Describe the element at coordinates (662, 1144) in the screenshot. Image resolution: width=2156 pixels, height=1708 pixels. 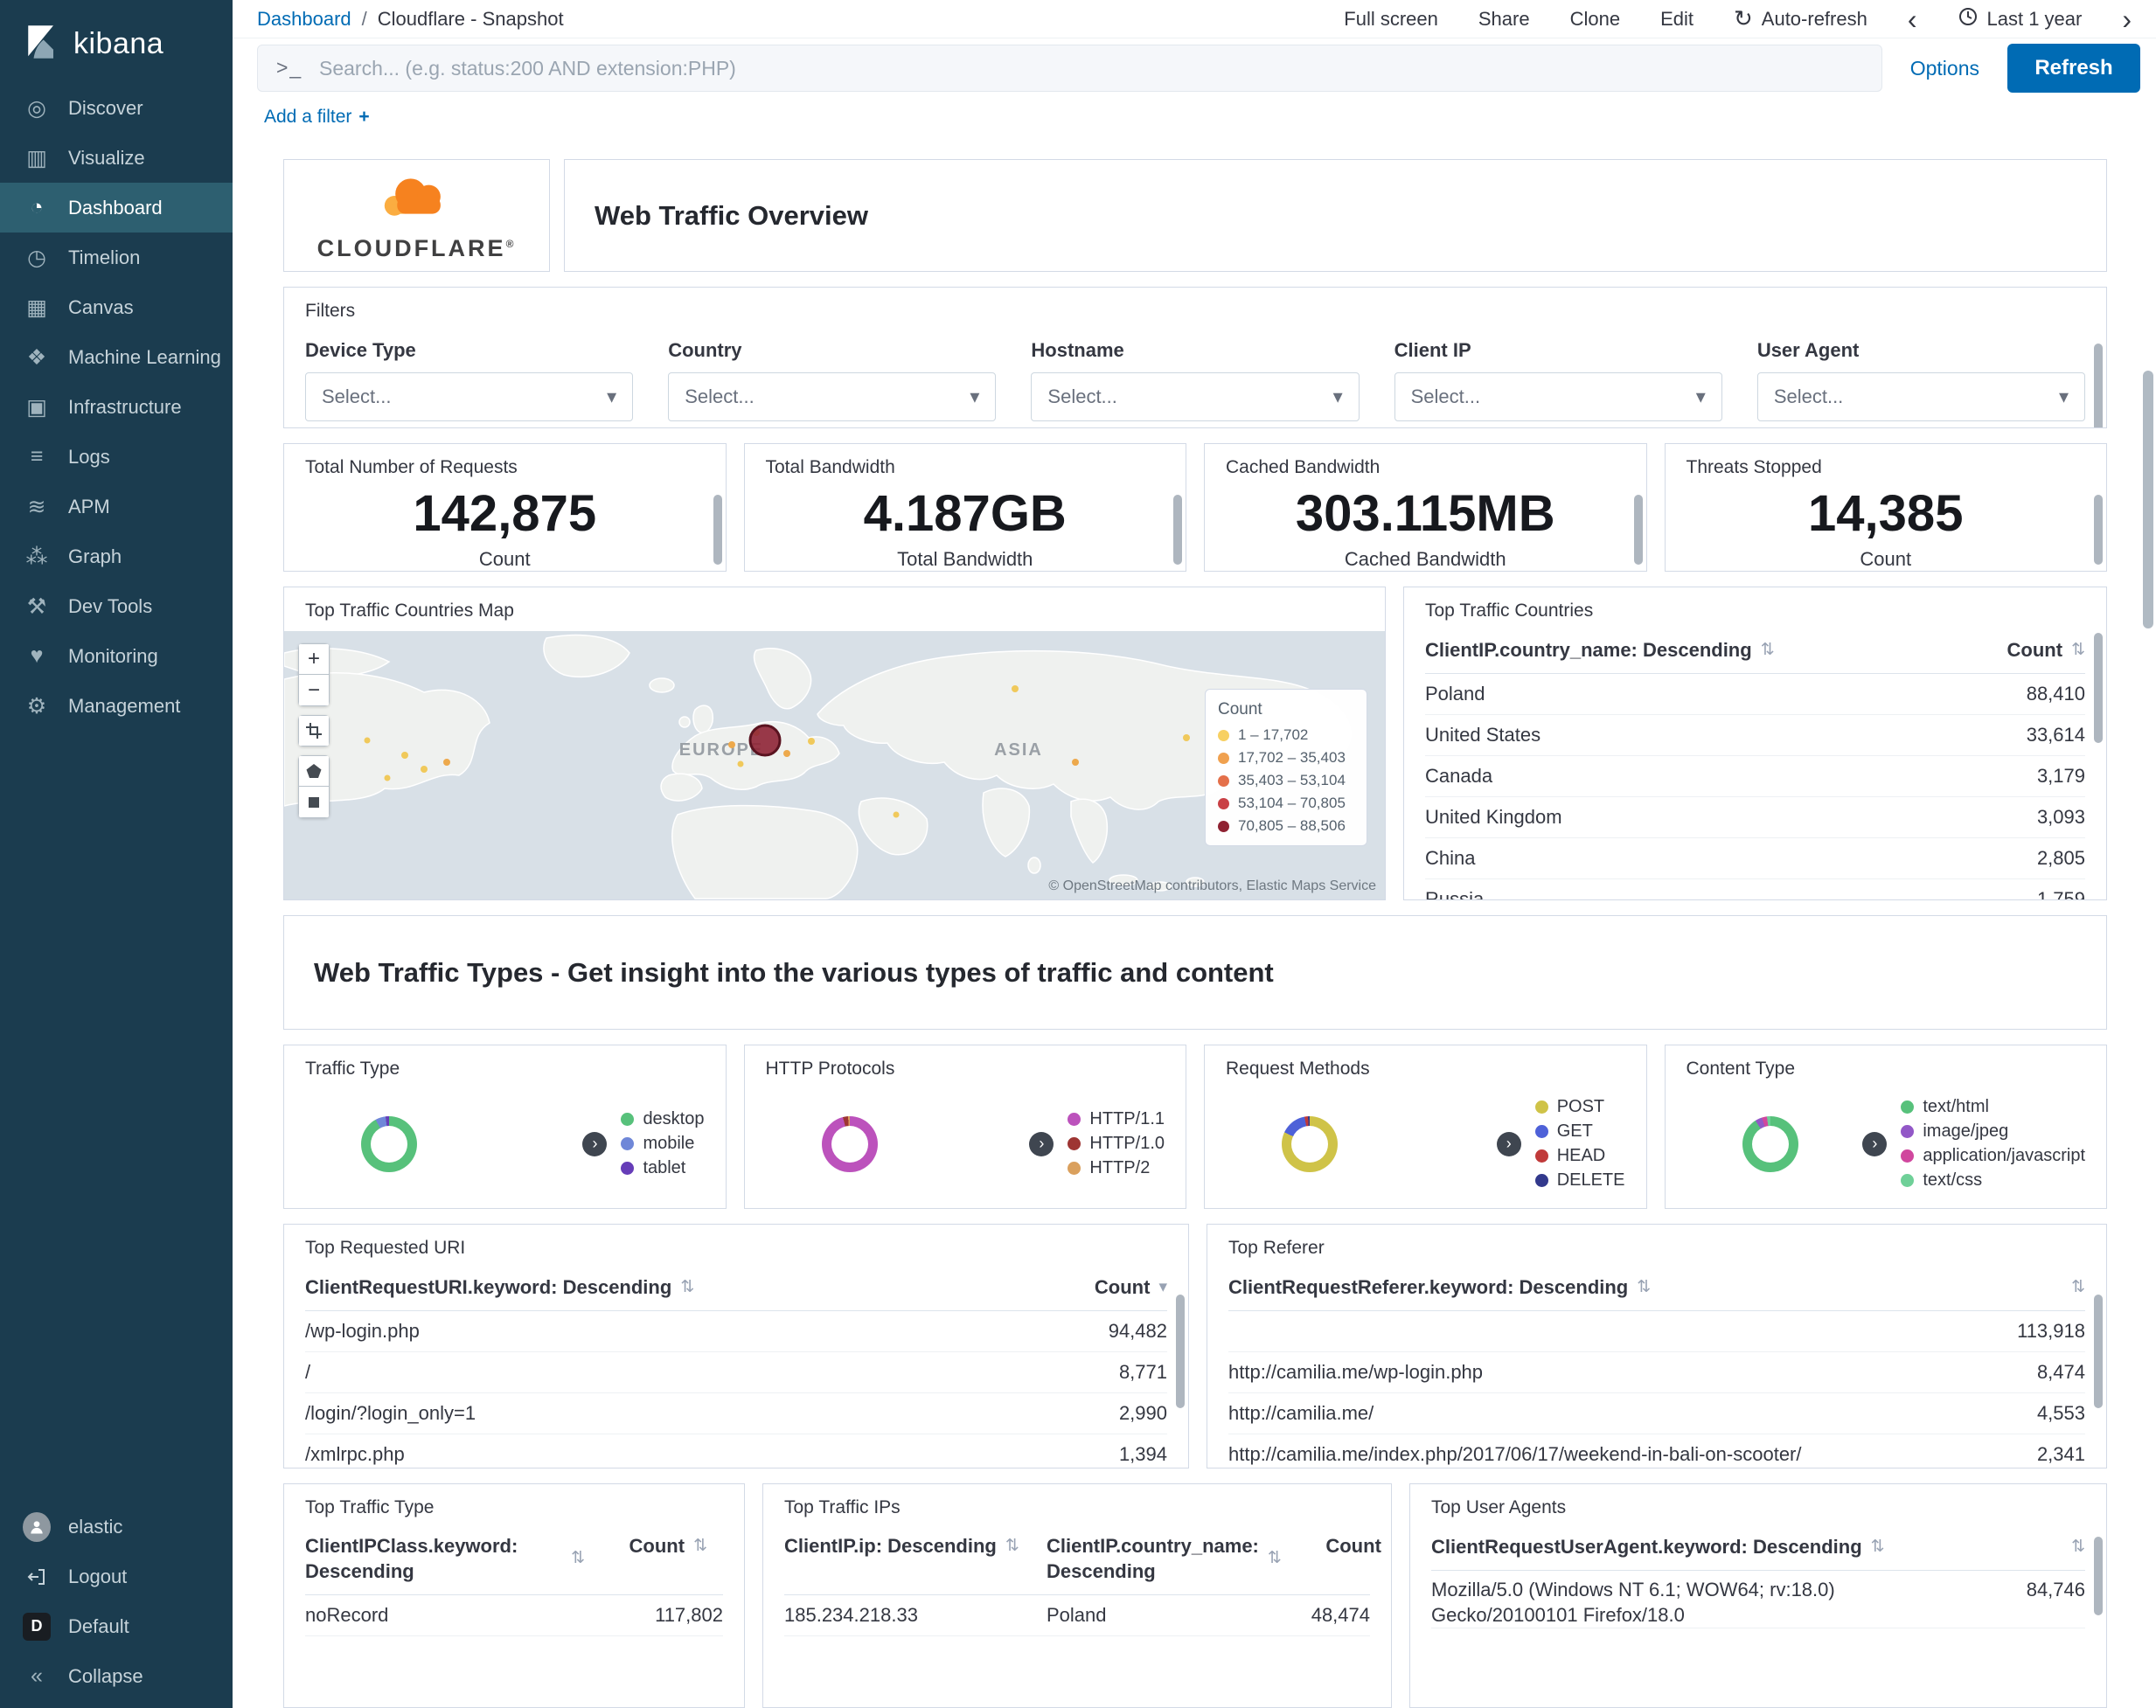
I see `legend-item: mobile` at that location.